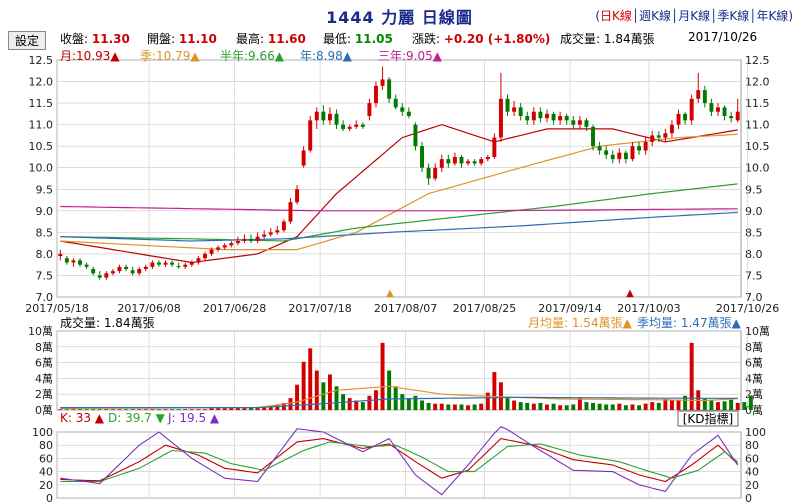 The image size is (799, 504). What do you see at coordinates (42, 432) in the screenshot?
I see `kd-y-tick-left: 100` at bounding box center [42, 432].